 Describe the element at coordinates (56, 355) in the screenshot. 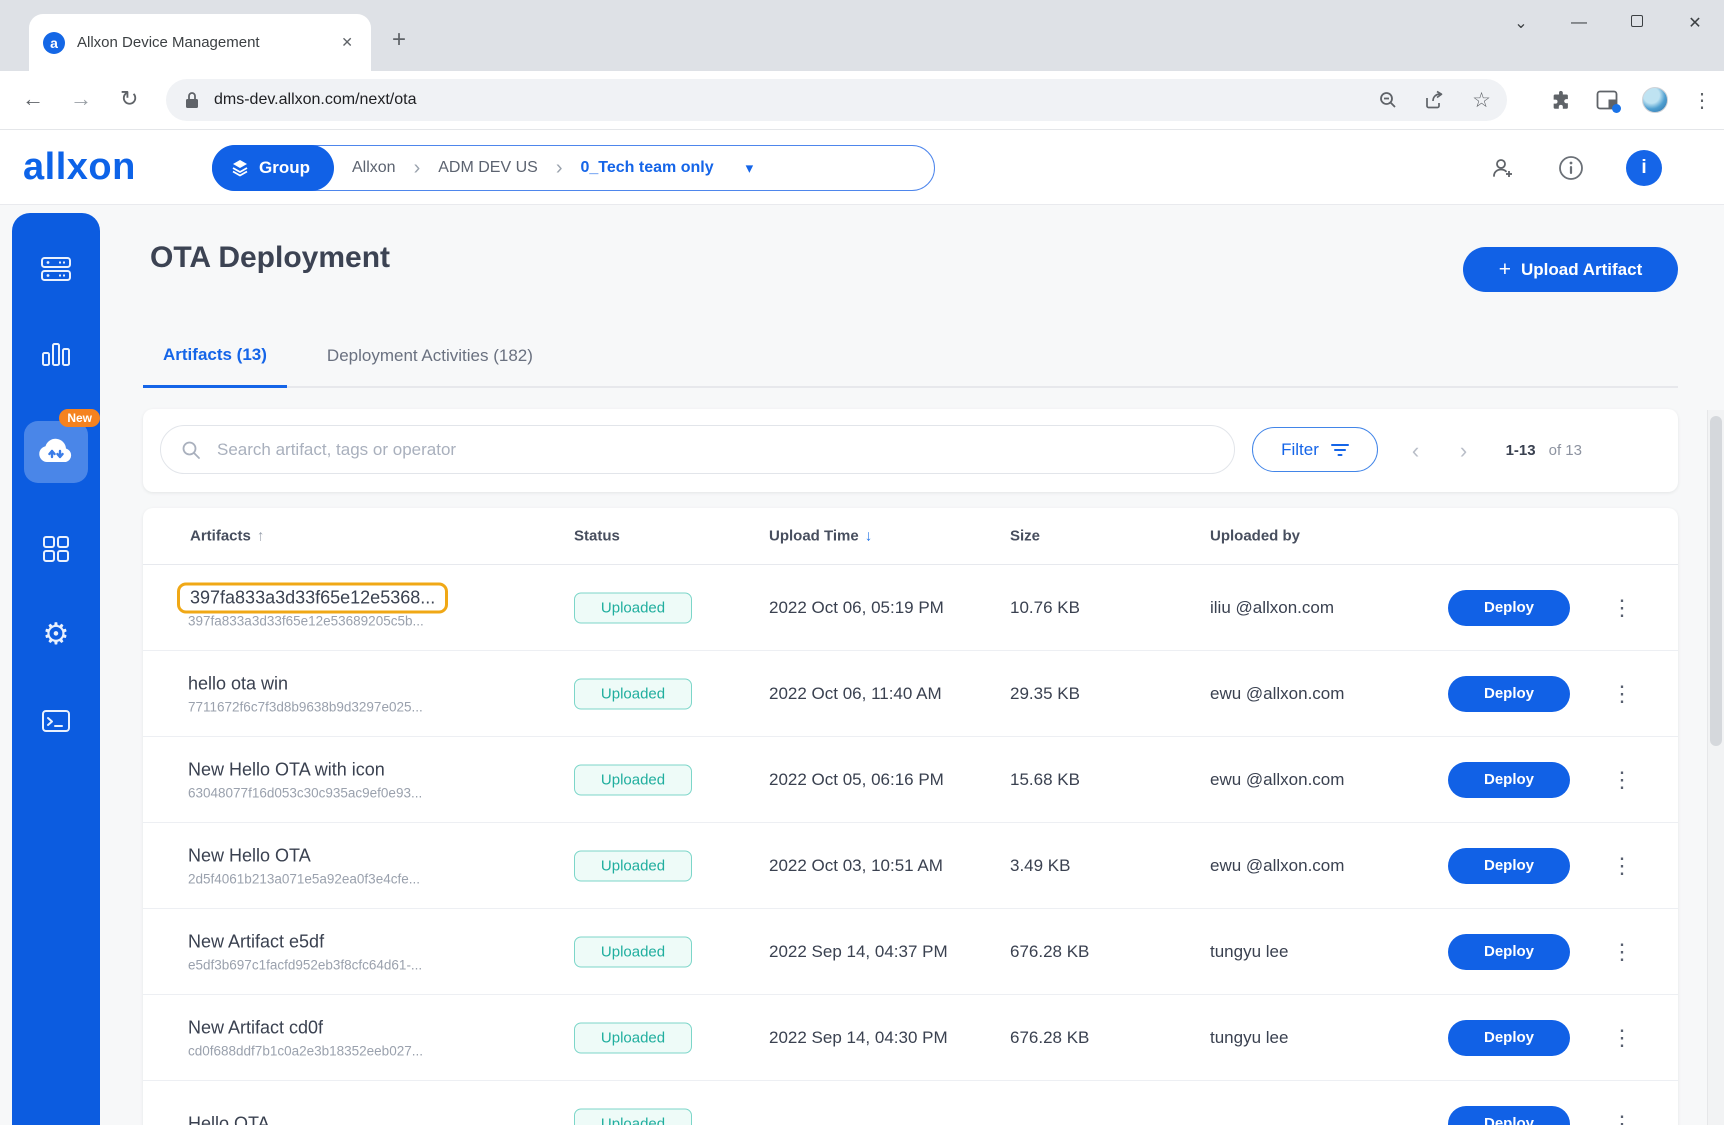

I see `sidebar-item-analytics` at that location.